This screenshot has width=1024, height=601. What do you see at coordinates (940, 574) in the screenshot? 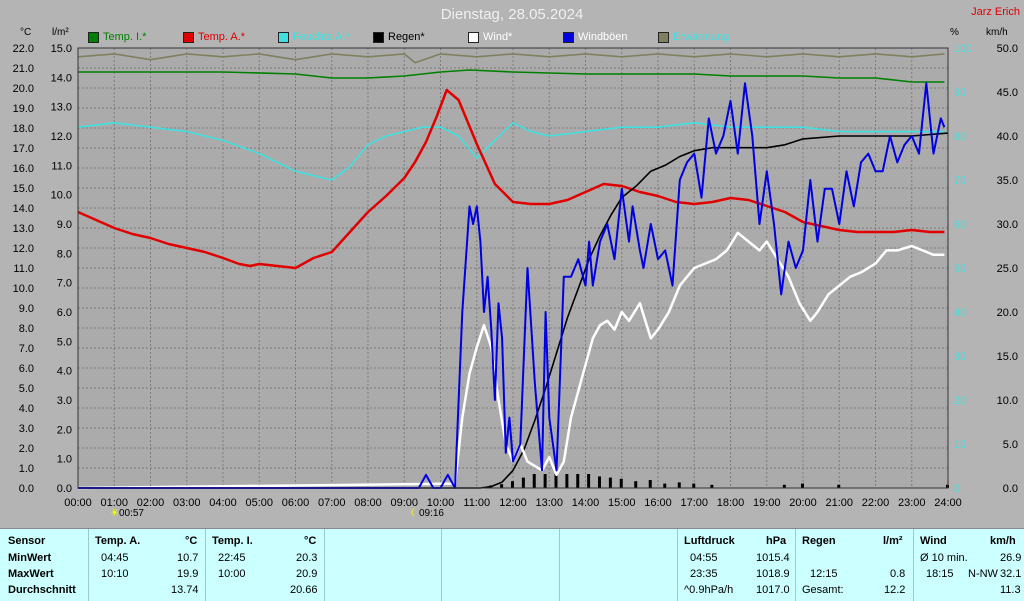
I see `wind-max-time: 18:15` at bounding box center [940, 574].